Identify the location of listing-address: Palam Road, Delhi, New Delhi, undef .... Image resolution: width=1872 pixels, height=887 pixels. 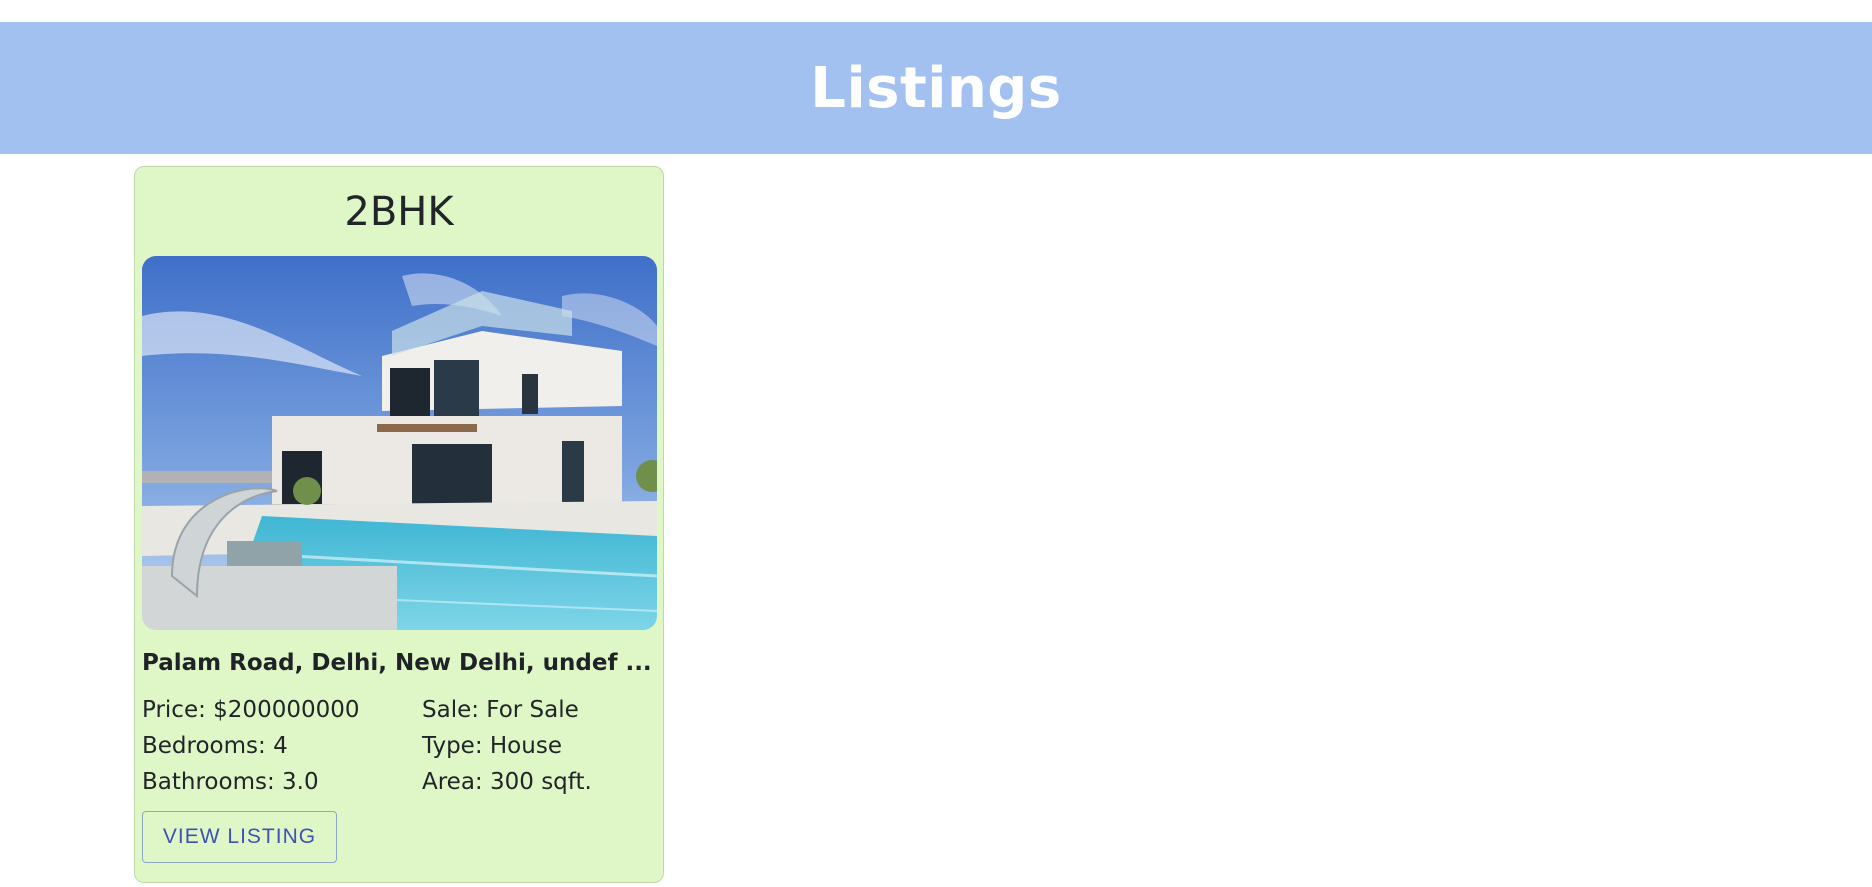
(397, 663).